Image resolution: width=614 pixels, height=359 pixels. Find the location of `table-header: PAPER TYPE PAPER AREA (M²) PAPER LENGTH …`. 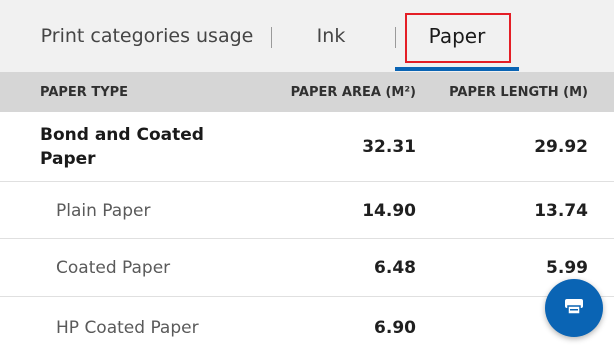

table-header: PAPER TYPE PAPER AREA (M²) PAPER LENGTH … is located at coordinates (307, 92).